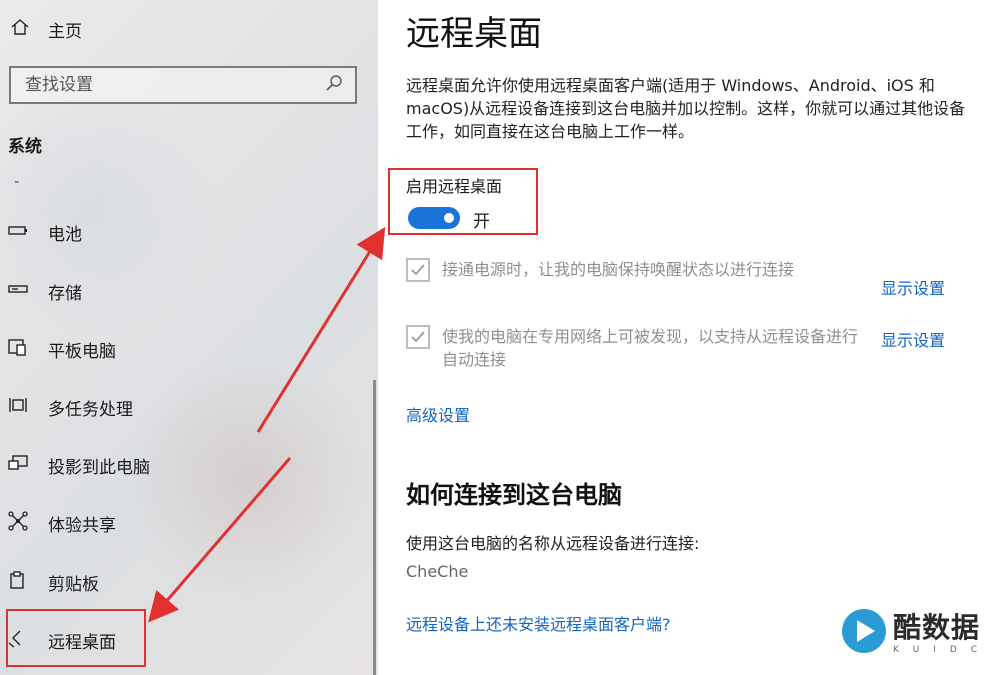 The height and width of the screenshot is (675, 1007). Describe the element at coordinates (553, 543) in the screenshot. I see `connect-instruction: 使用这台电脑的名称从远程设备进行连接:` at that location.